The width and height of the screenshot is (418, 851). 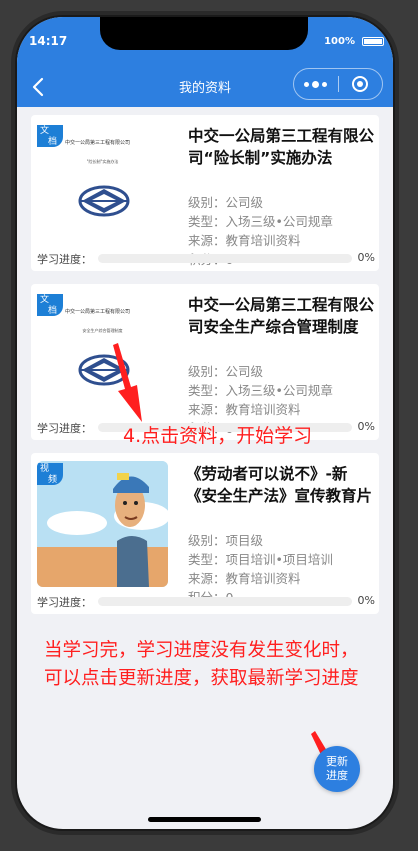 What do you see at coordinates (337, 775) in the screenshot?
I see `update-button-line2: 进度` at bounding box center [337, 775].